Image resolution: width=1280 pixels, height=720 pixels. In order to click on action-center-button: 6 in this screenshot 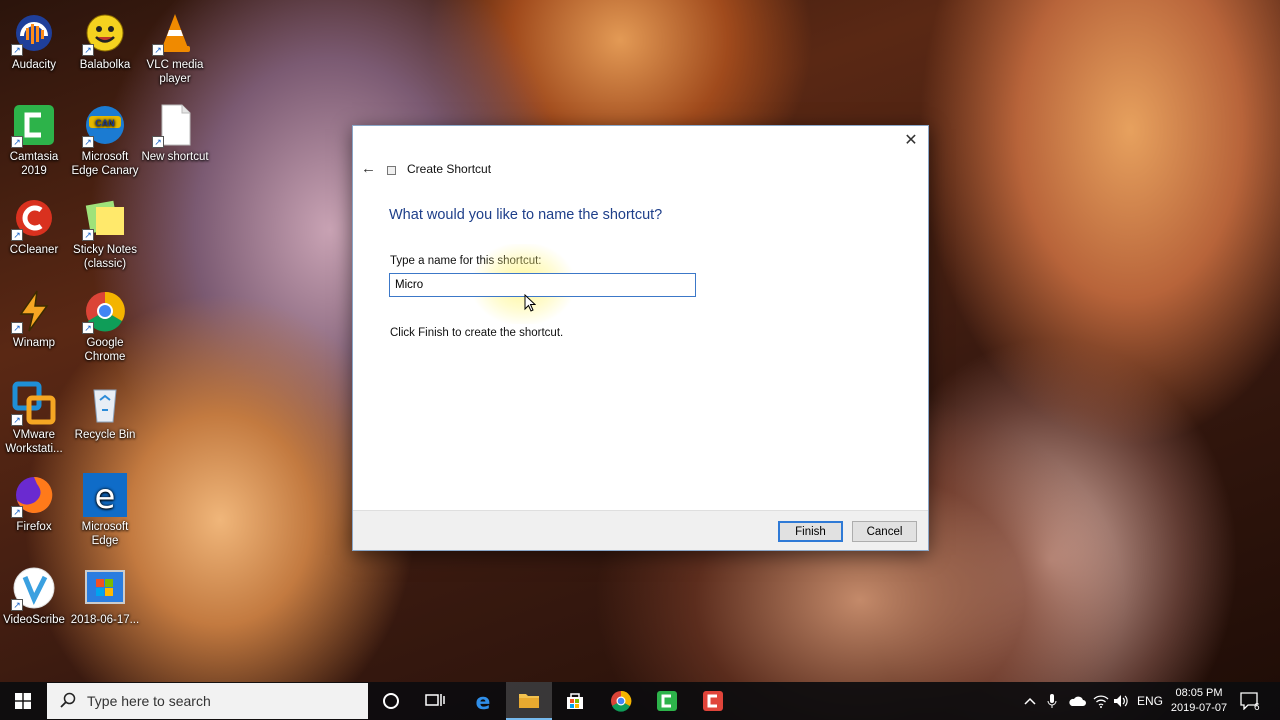, I will do `click(1253, 701)`.